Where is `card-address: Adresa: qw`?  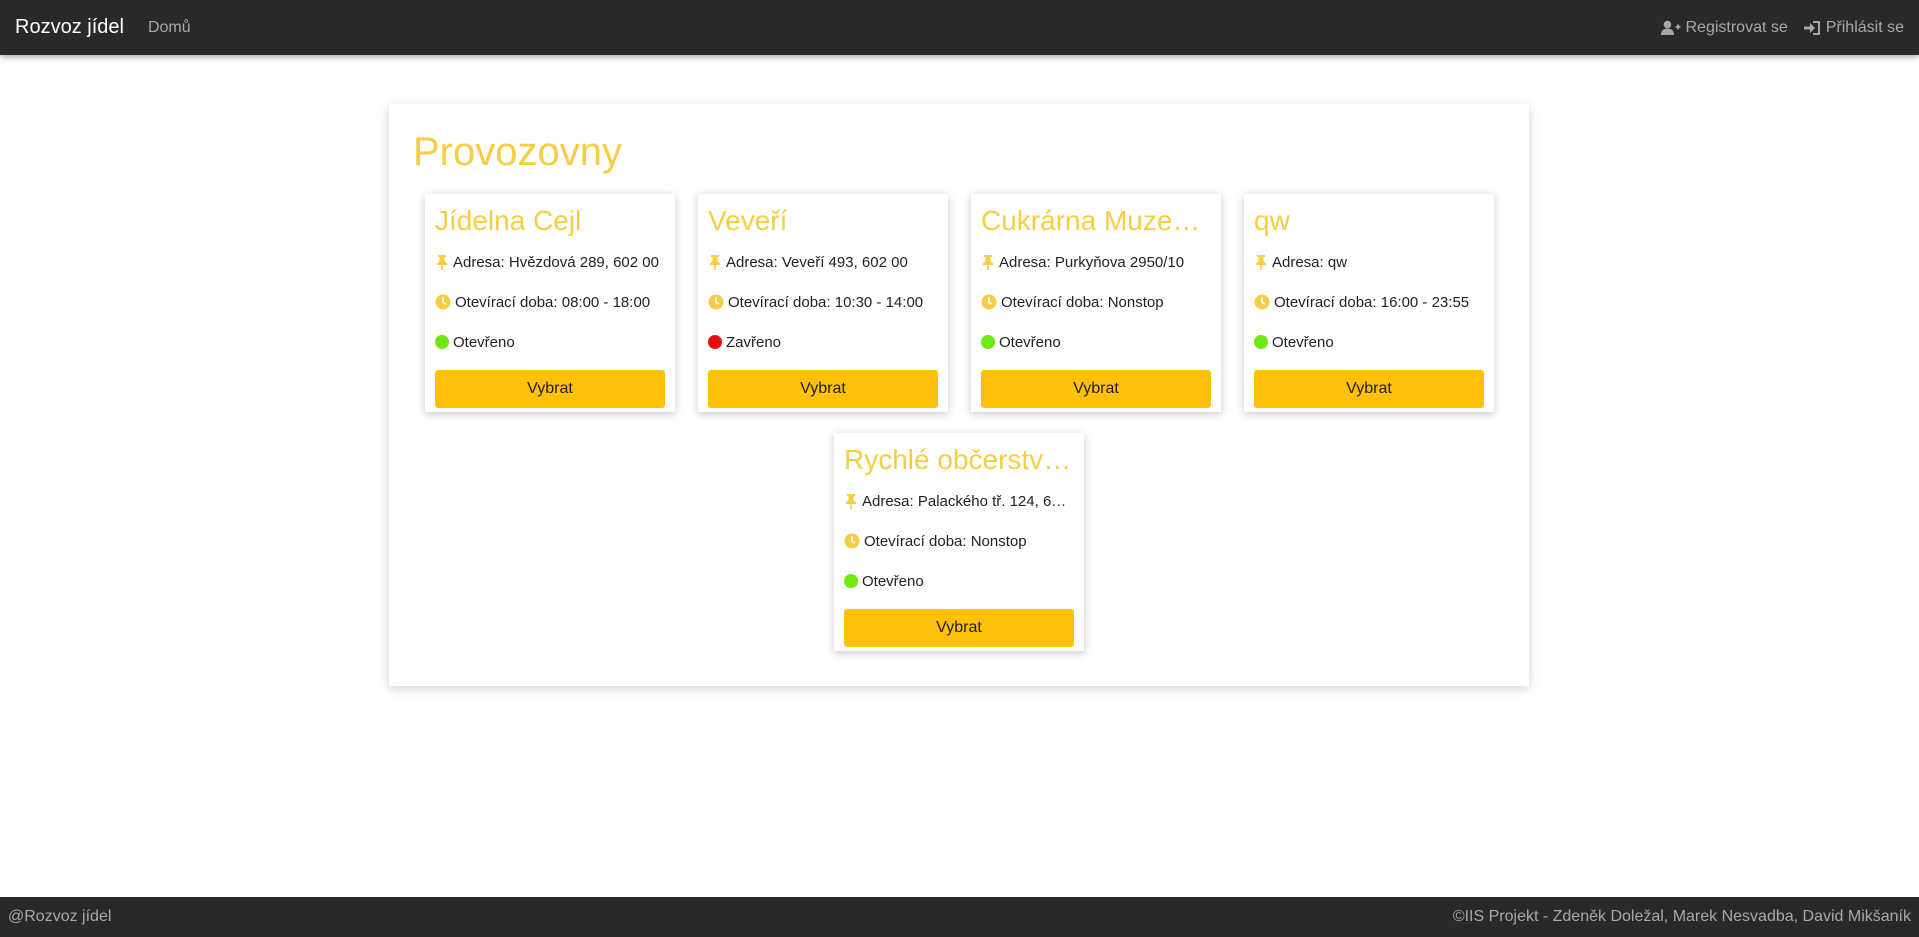 card-address: Adresa: qw is located at coordinates (1369, 262).